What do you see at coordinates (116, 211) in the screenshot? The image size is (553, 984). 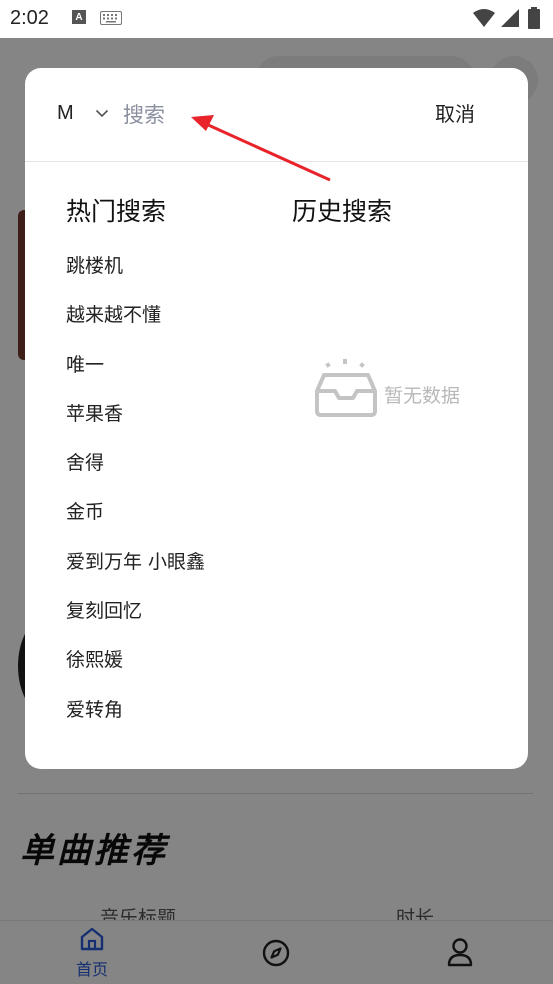 I see `hot-search-title: 热门搜索` at bounding box center [116, 211].